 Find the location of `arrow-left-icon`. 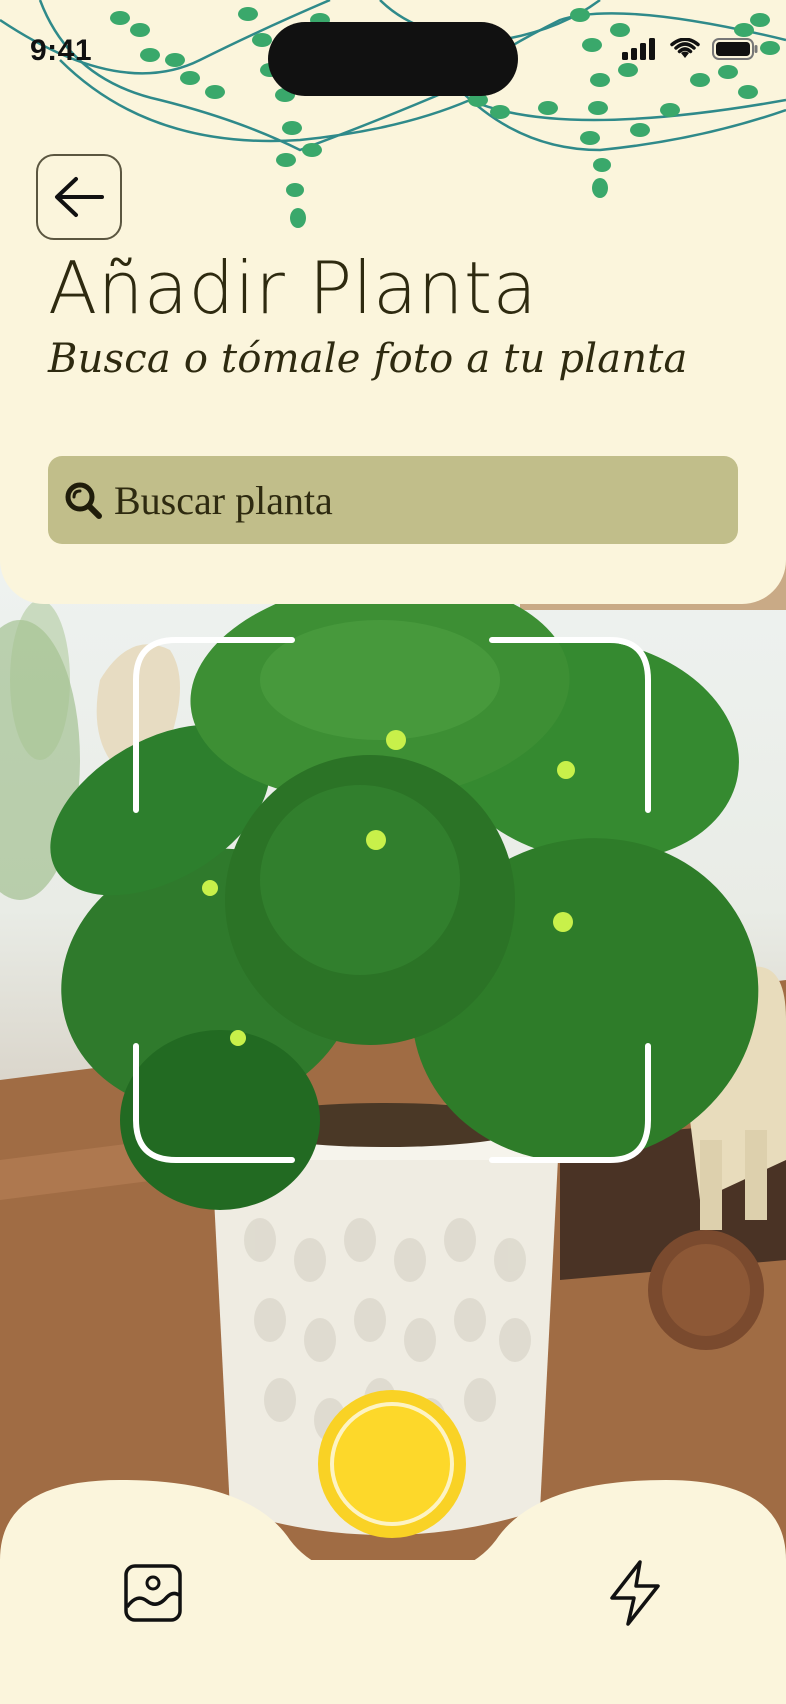

arrow-left-icon is located at coordinates (79, 197).